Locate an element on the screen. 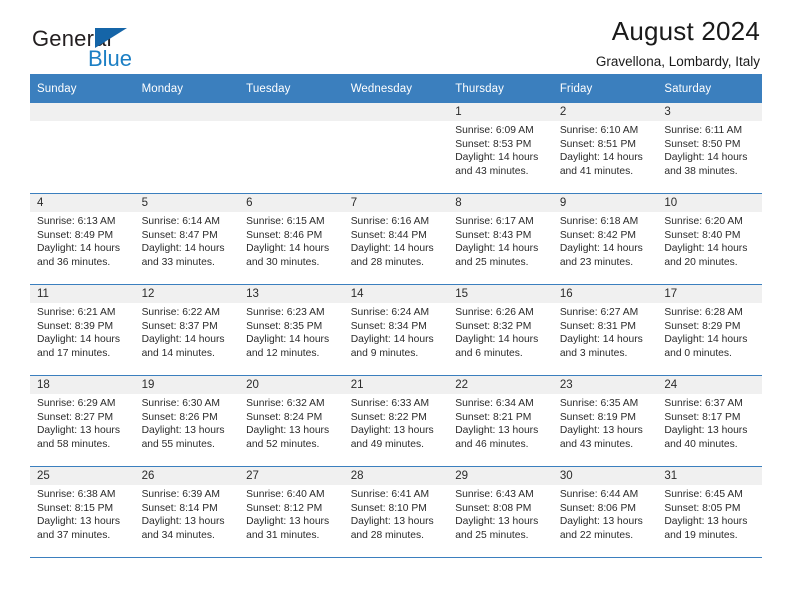 The image size is (792, 612). sunset-text: Sunset: 8:40 PM is located at coordinates (702, 235).